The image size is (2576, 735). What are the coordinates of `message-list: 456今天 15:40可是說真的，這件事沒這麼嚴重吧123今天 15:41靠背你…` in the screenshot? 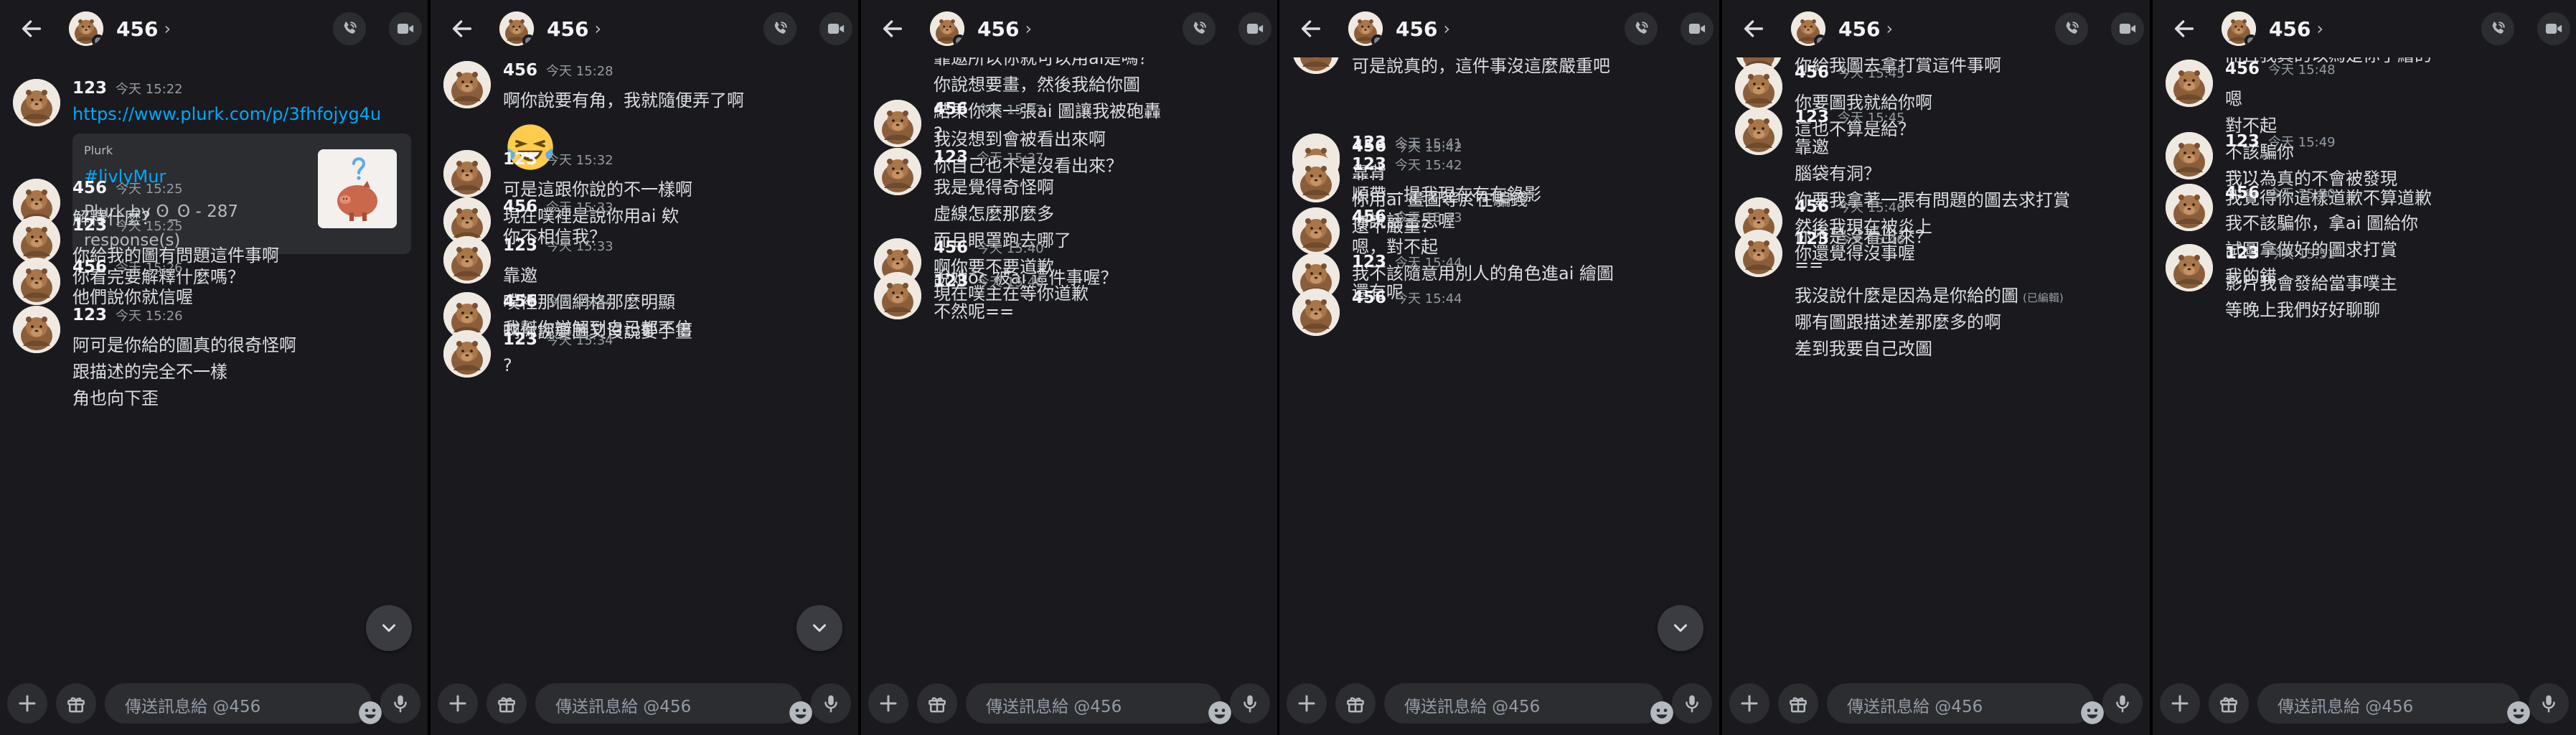 It's located at (1499, 366).